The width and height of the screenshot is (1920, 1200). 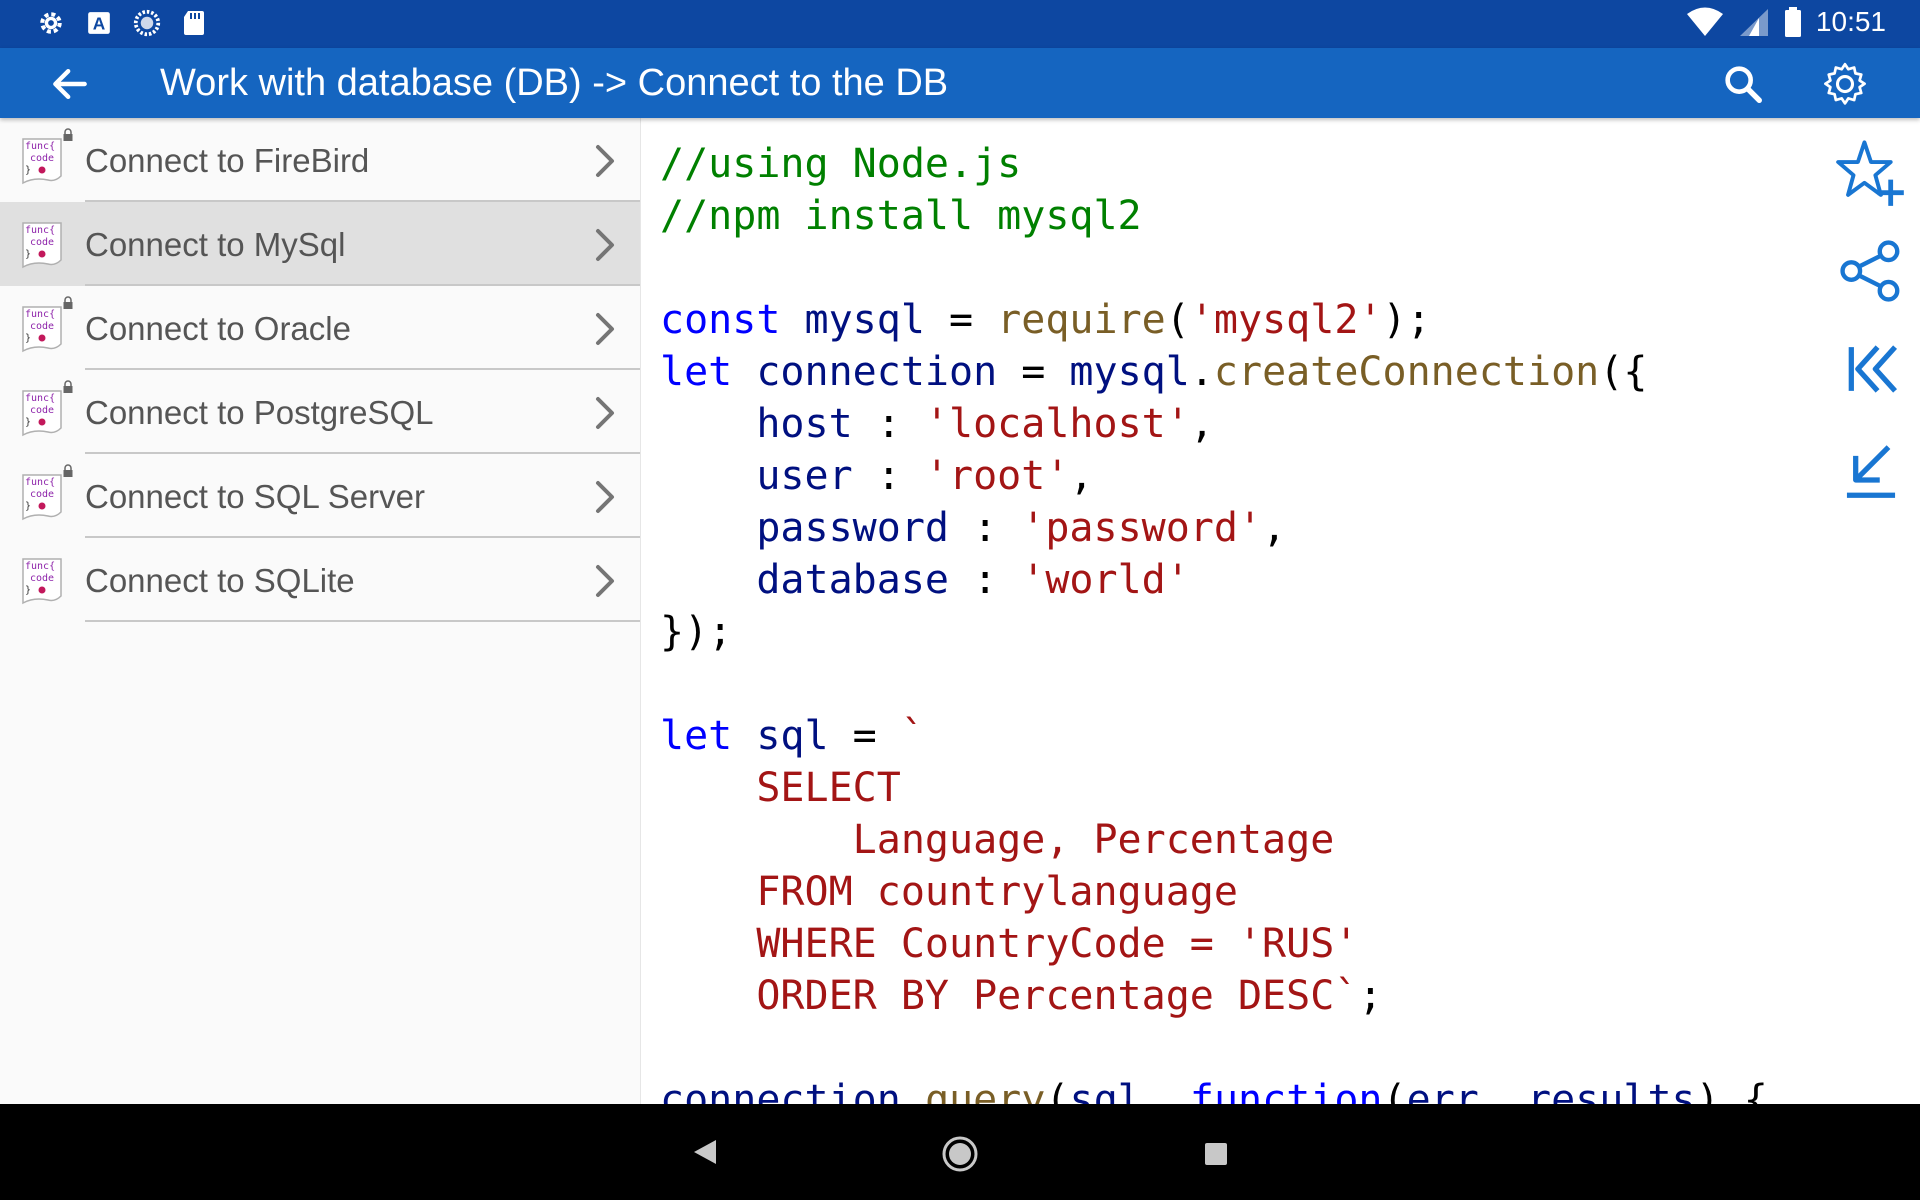 I want to click on text-a-icon: A, so click(x=99, y=23).